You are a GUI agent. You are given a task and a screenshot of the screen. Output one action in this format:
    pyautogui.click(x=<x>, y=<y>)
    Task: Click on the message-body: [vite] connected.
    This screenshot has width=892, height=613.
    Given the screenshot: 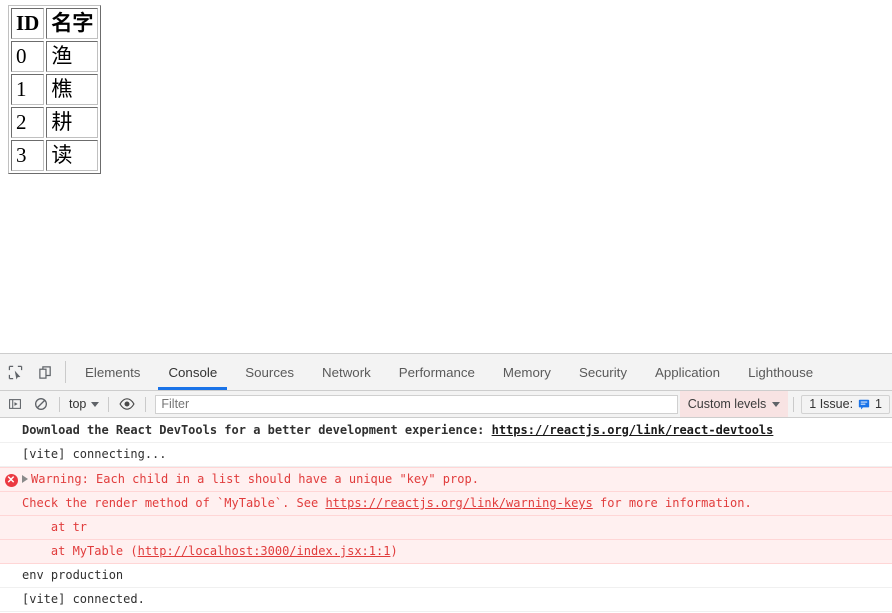 What is the action you would take?
    pyautogui.click(x=457, y=599)
    